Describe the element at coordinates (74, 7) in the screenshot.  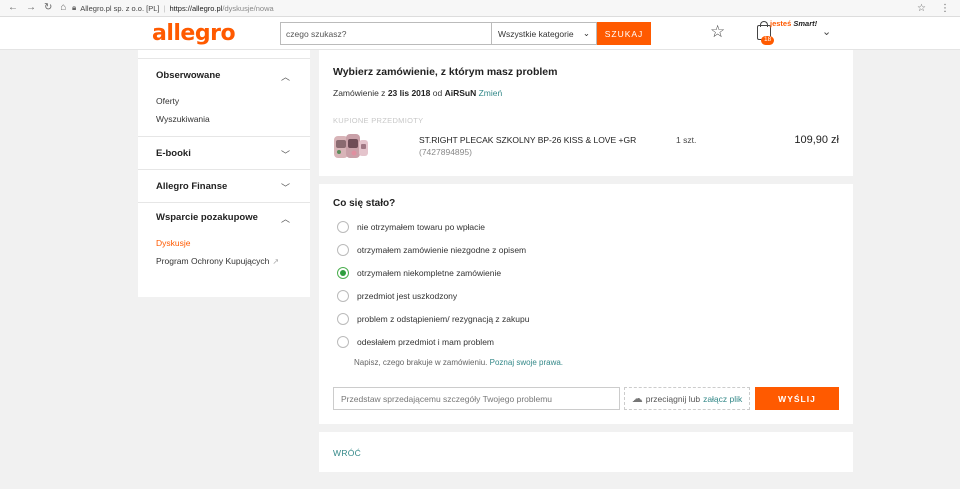
I see `lock-icon: 🔒︎` at that location.